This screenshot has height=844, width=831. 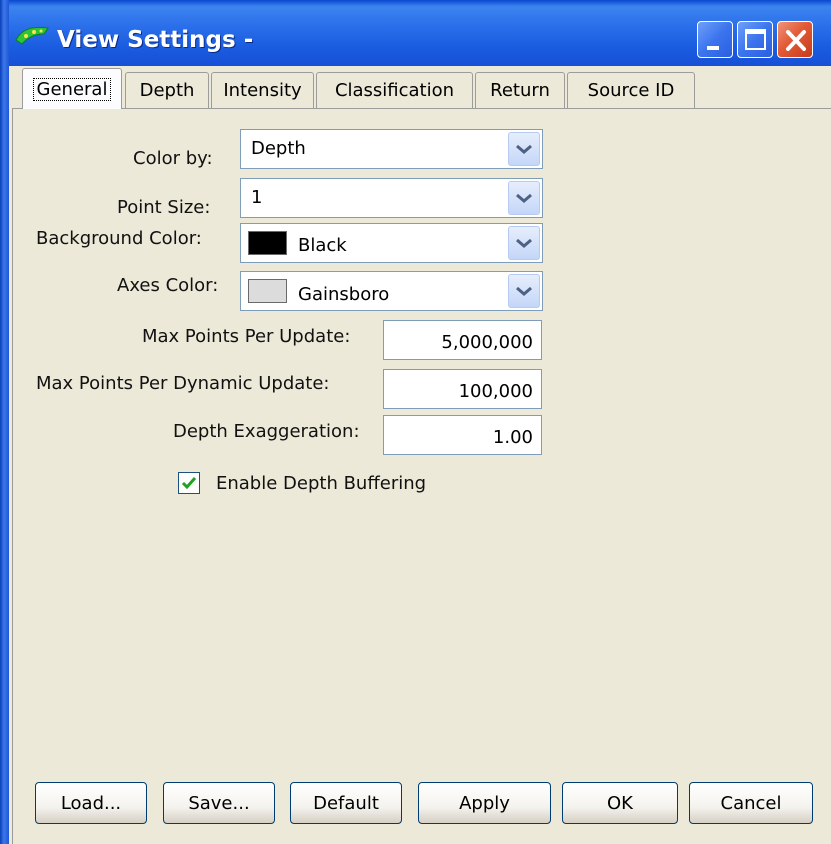 I want to click on tab-label: General, so click(x=72, y=89).